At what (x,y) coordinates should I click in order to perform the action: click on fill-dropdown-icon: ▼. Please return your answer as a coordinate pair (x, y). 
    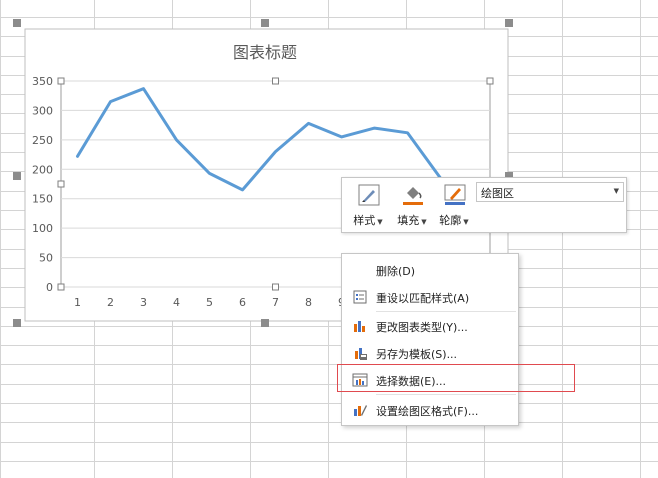
    Looking at the image, I should click on (424, 222).